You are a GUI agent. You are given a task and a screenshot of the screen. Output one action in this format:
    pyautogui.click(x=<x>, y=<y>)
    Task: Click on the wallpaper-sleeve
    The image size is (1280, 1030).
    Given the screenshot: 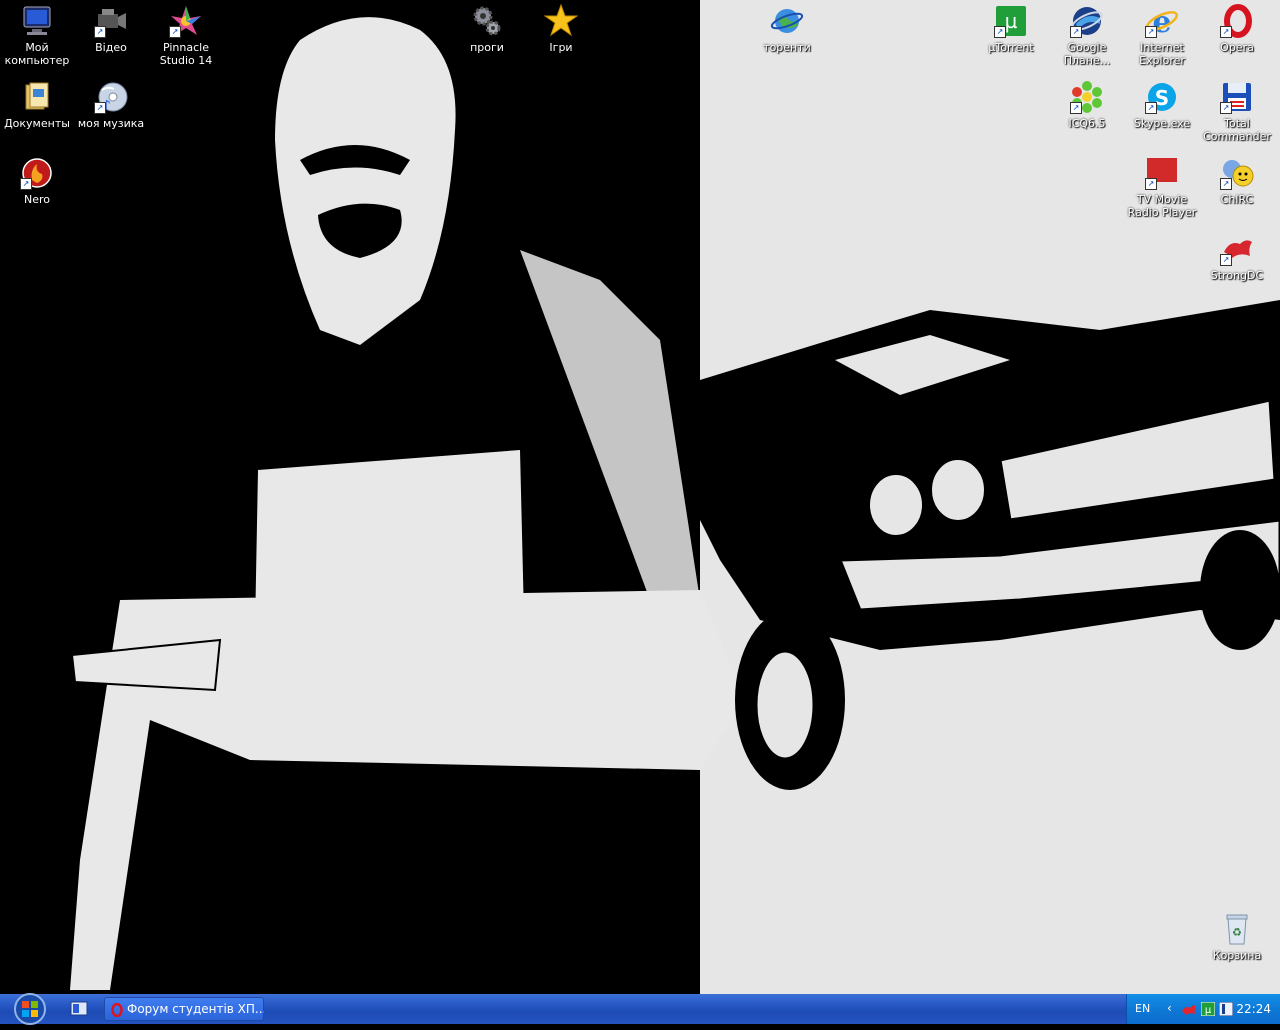 What is the action you would take?
    pyautogui.click(x=610, y=425)
    